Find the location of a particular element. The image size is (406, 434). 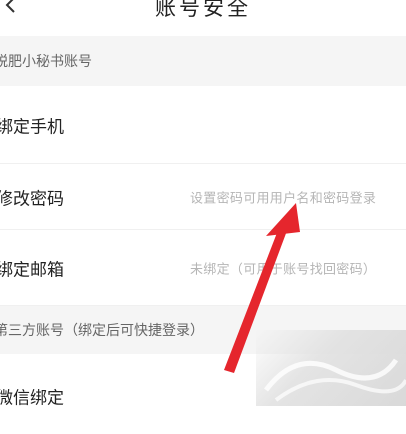

section-header-account: 脱肥小秘书账号 is located at coordinates (203, 61).